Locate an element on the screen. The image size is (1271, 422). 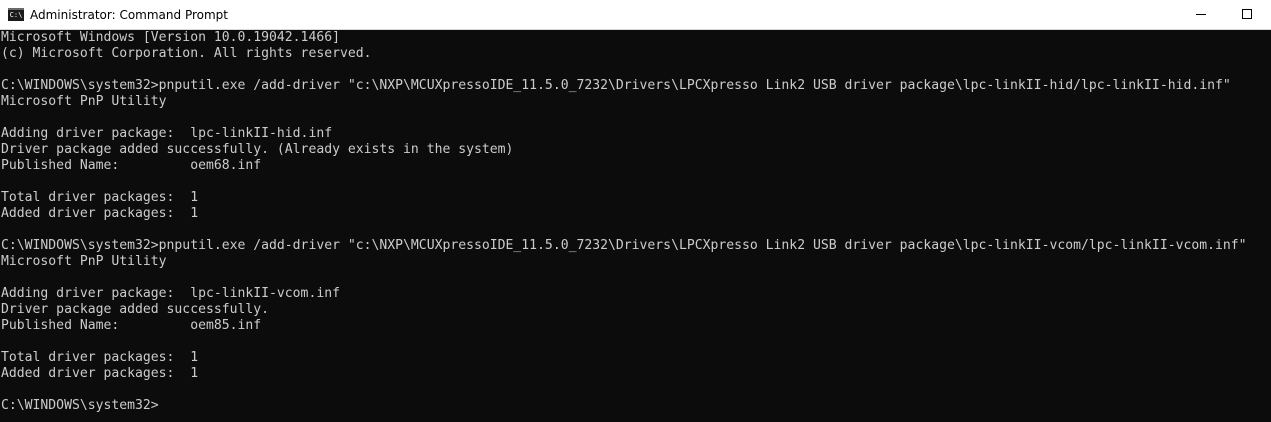
minimize-icon is located at coordinates (1201, 14).